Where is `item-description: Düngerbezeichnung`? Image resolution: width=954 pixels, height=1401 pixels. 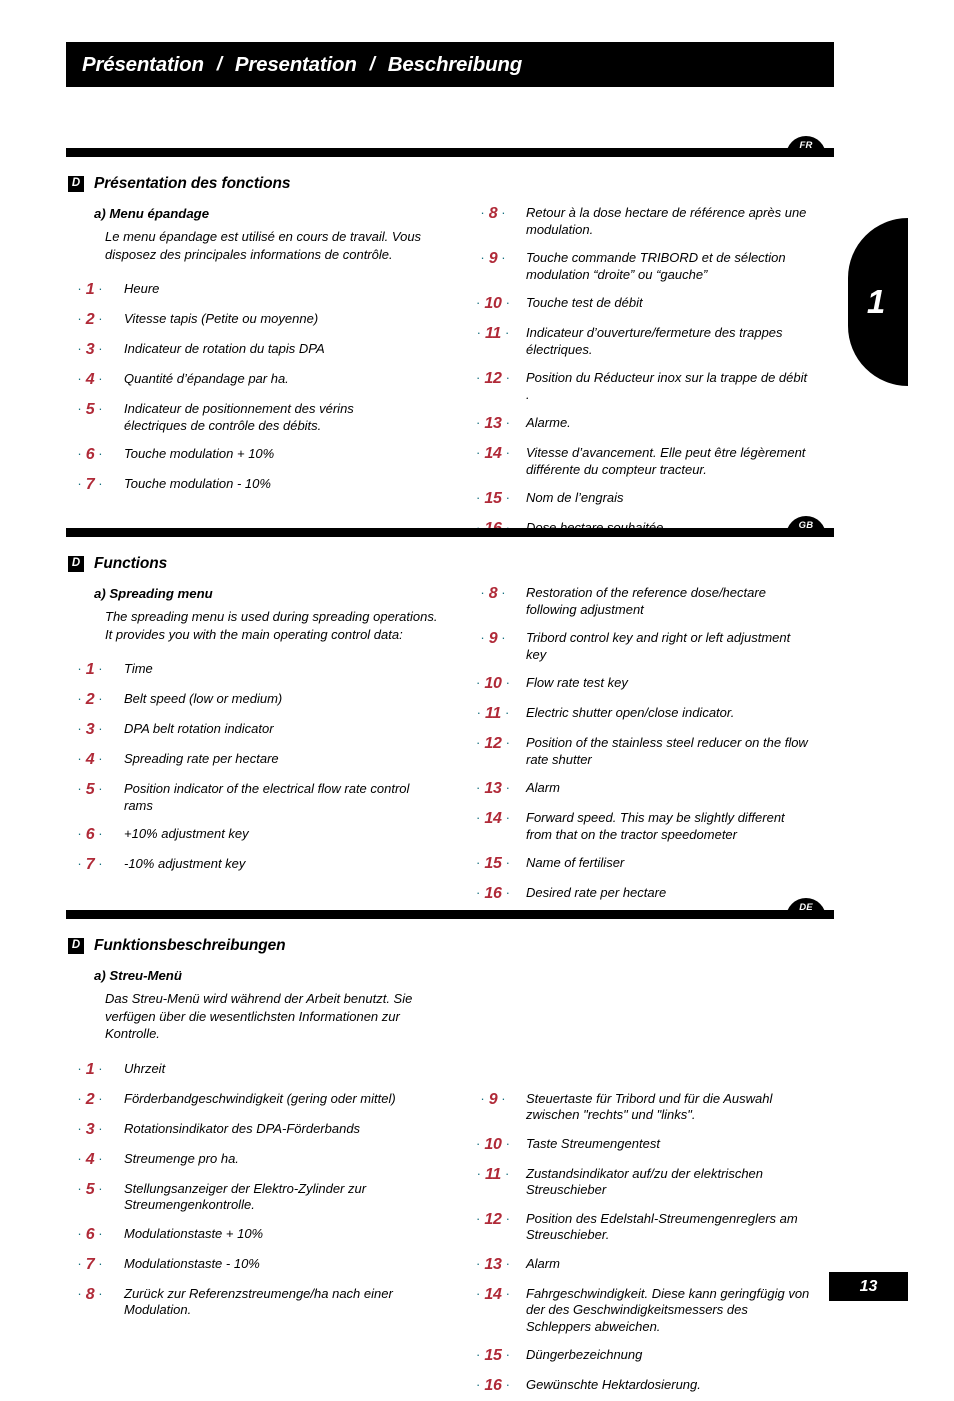
item-description: Düngerbezeichnung is located at coordinates (579, 1355).